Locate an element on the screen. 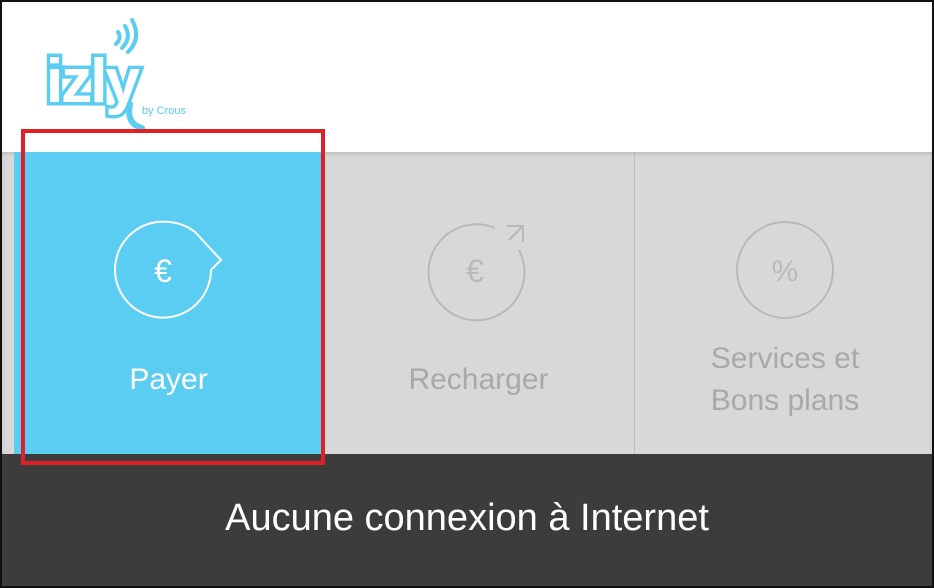 The image size is (934, 588). tile-services-label: Services et Bons plans is located at coordinates (783, 380).